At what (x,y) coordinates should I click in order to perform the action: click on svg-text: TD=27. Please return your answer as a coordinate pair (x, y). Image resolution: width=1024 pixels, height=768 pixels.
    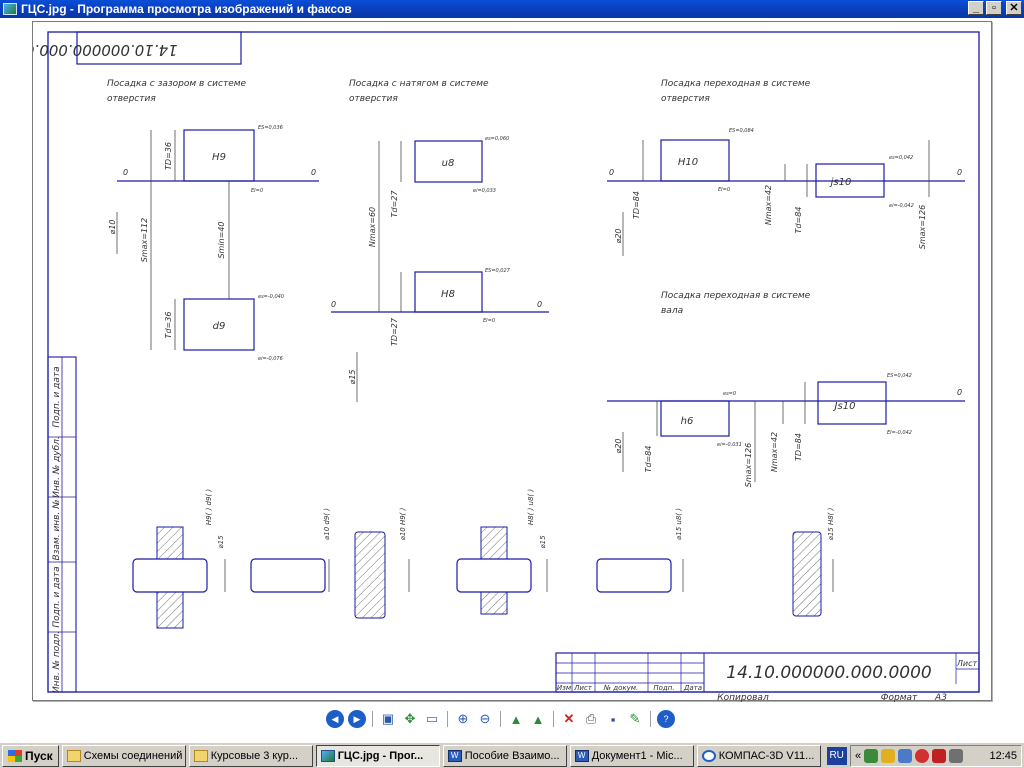
    Looking at the image, I should click on (394, 331).